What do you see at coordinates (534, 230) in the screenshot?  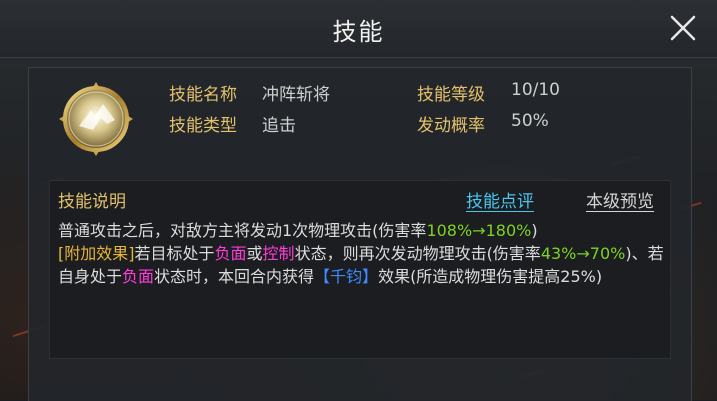 I see `desc-line1-close: )` at bounding box center [534, 230].